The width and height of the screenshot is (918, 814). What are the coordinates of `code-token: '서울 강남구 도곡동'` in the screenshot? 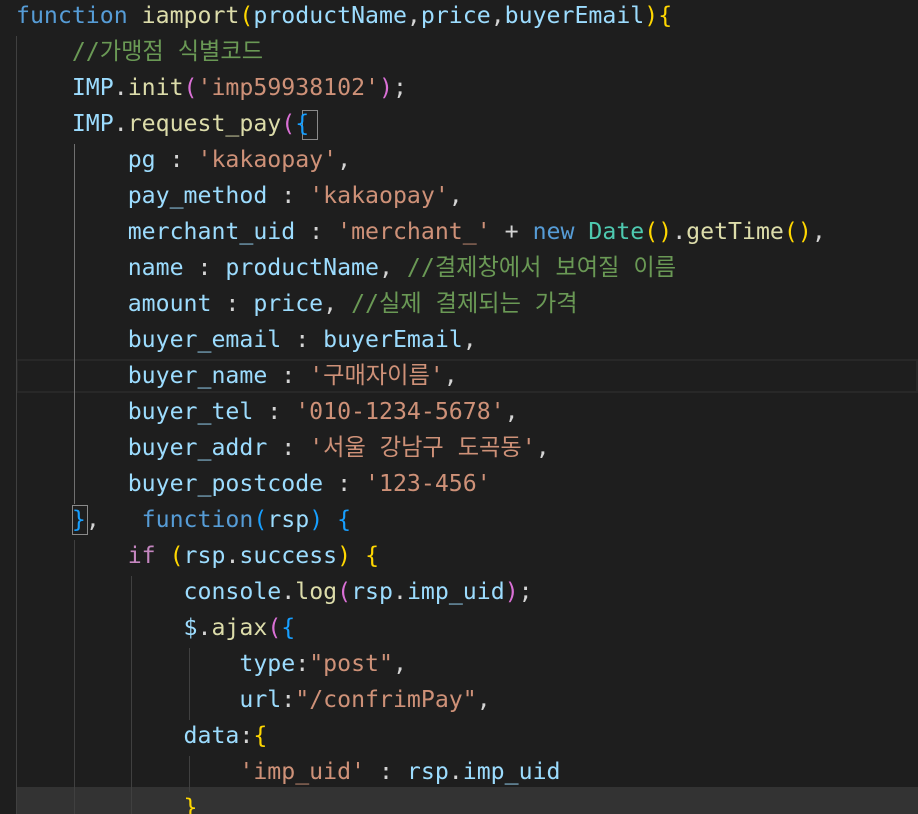 It's located at (422, 447).